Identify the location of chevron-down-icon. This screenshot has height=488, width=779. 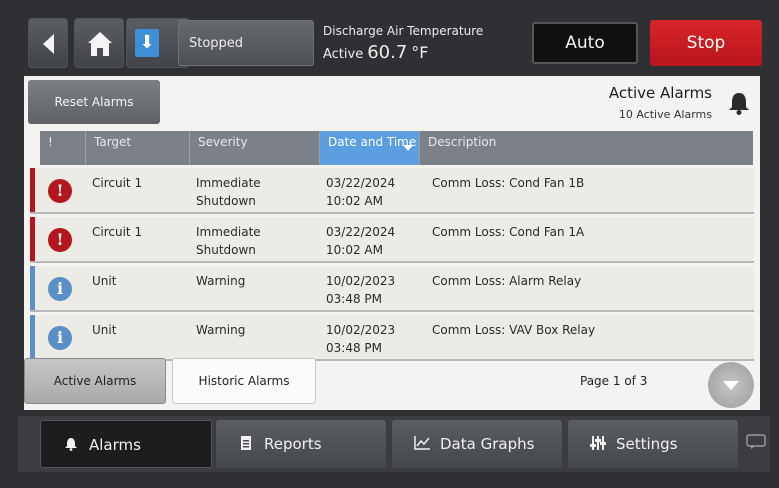
(731, 385).